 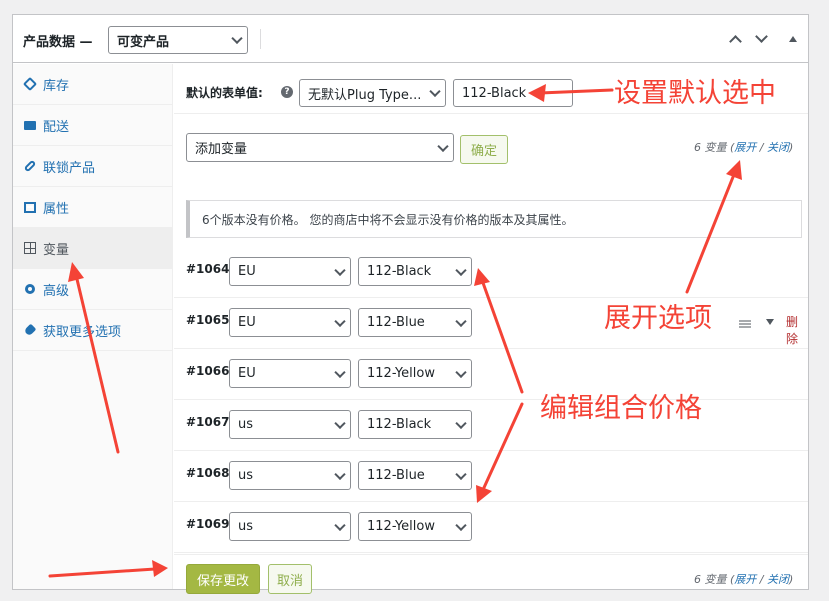 What do you see at coordinates (208, 524) in the screenshot?
I see `variation-id: #1069` at bounding box center [208, 524].